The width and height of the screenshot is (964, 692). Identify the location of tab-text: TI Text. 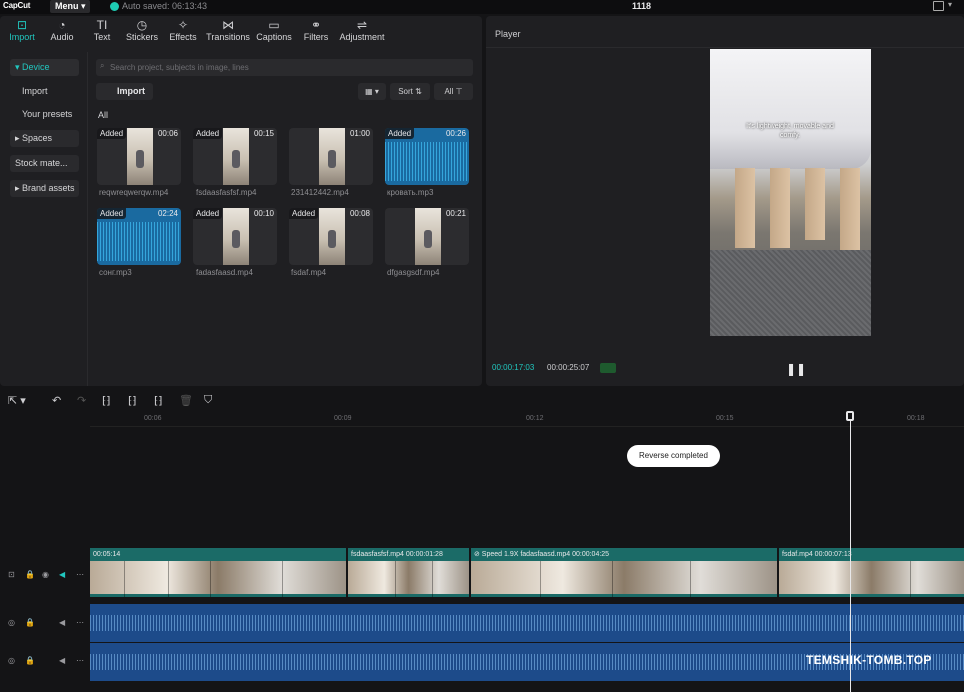
(102, 30).